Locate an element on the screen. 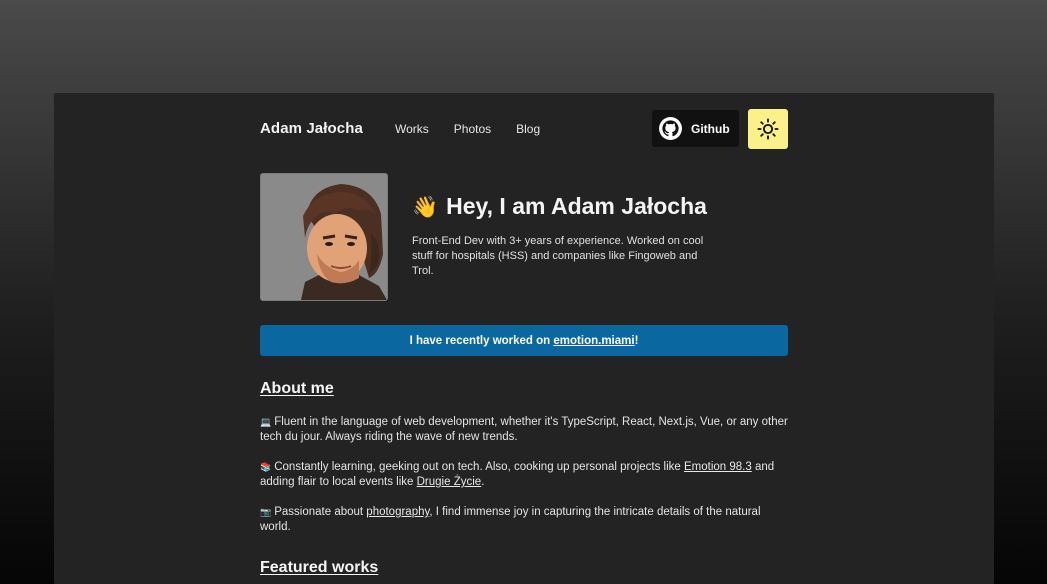  nav-links: Works Photos Blog is located at coordinates (480, 129).